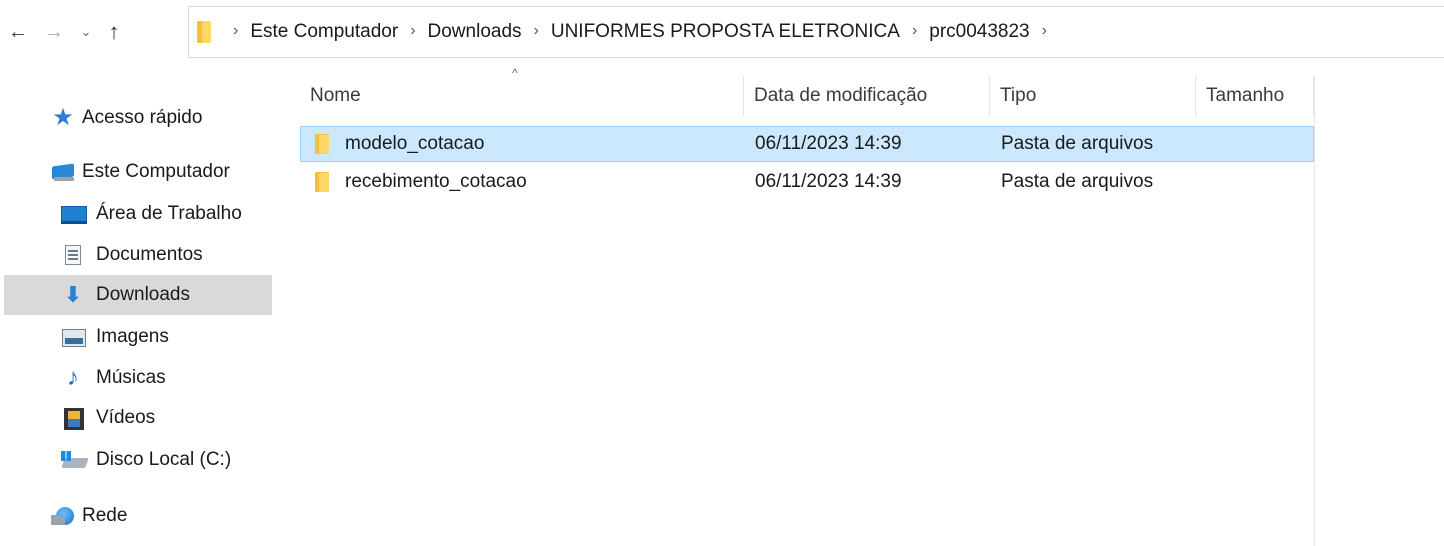 The width and height of the screenshot is (1444, 546). Describe the element at coordinates (475, 32) in the screenshot. I see `breadcrumb-downloads: Downloads` at that location.